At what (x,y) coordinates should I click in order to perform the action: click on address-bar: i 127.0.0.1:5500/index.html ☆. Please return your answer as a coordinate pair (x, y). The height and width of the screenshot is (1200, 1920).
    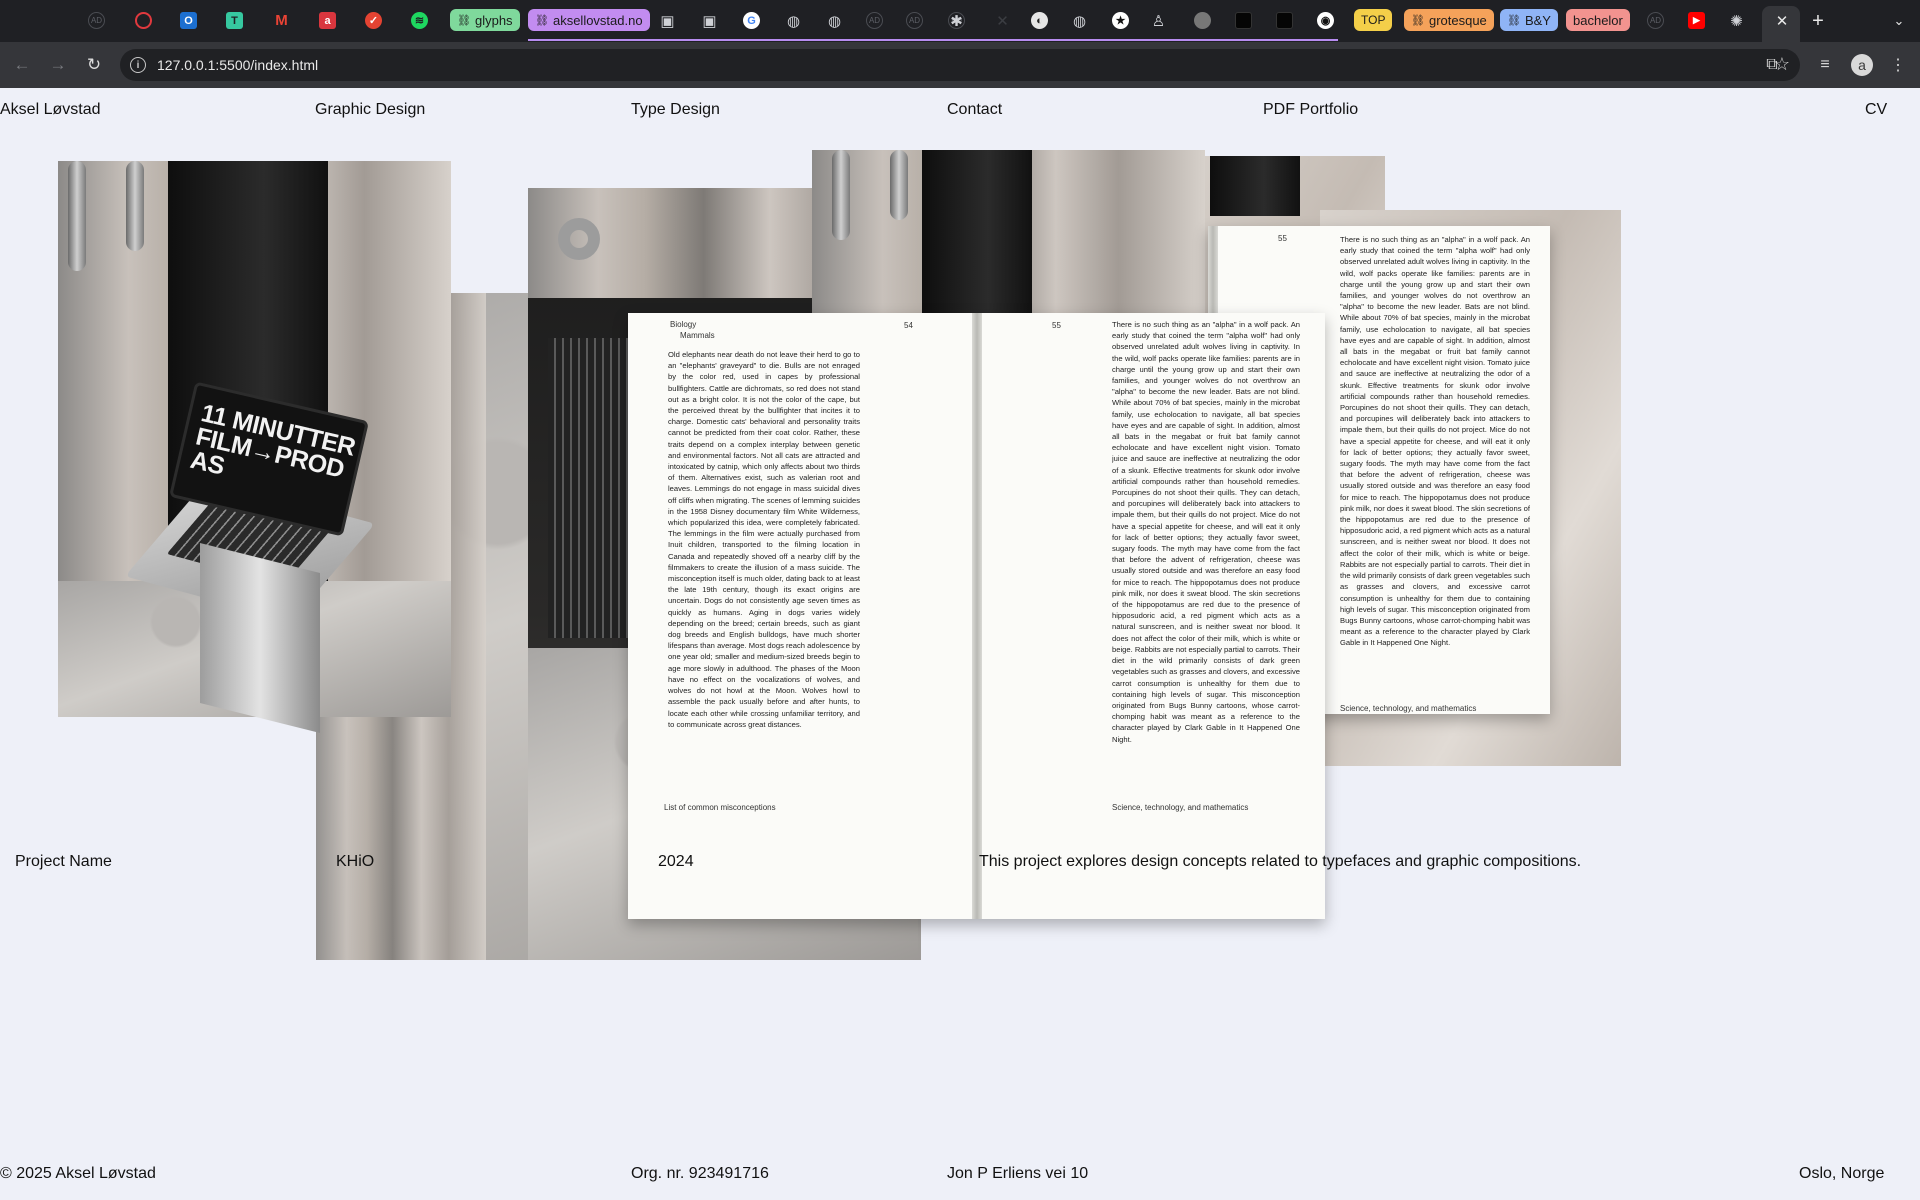
    Looking at the image, I should click on (960, 65).